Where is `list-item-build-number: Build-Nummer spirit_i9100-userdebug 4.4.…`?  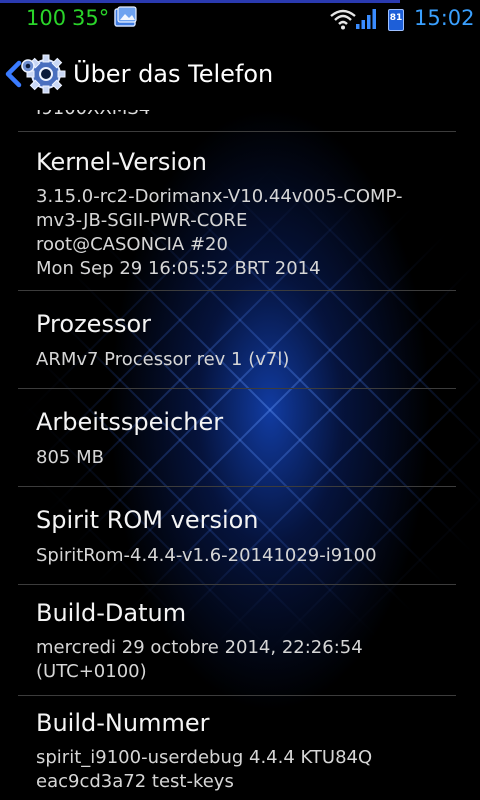
list-item-build-number: Build-Nummer spirit_i9100-userdebug 4.4.… is located at coordinates (240, 748).